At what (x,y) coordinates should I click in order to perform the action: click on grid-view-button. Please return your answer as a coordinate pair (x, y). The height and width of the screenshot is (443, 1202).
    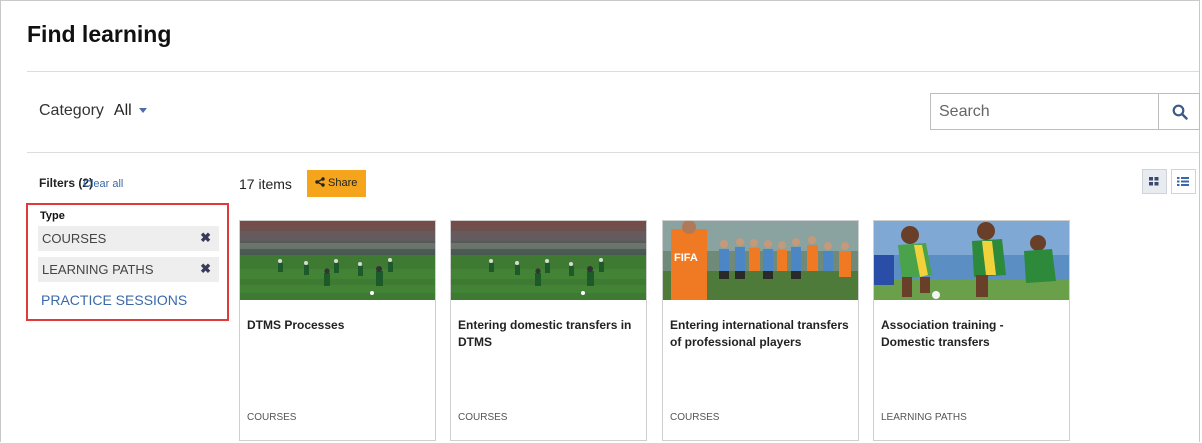
    Looking at the image, I should click on (1154, 181).